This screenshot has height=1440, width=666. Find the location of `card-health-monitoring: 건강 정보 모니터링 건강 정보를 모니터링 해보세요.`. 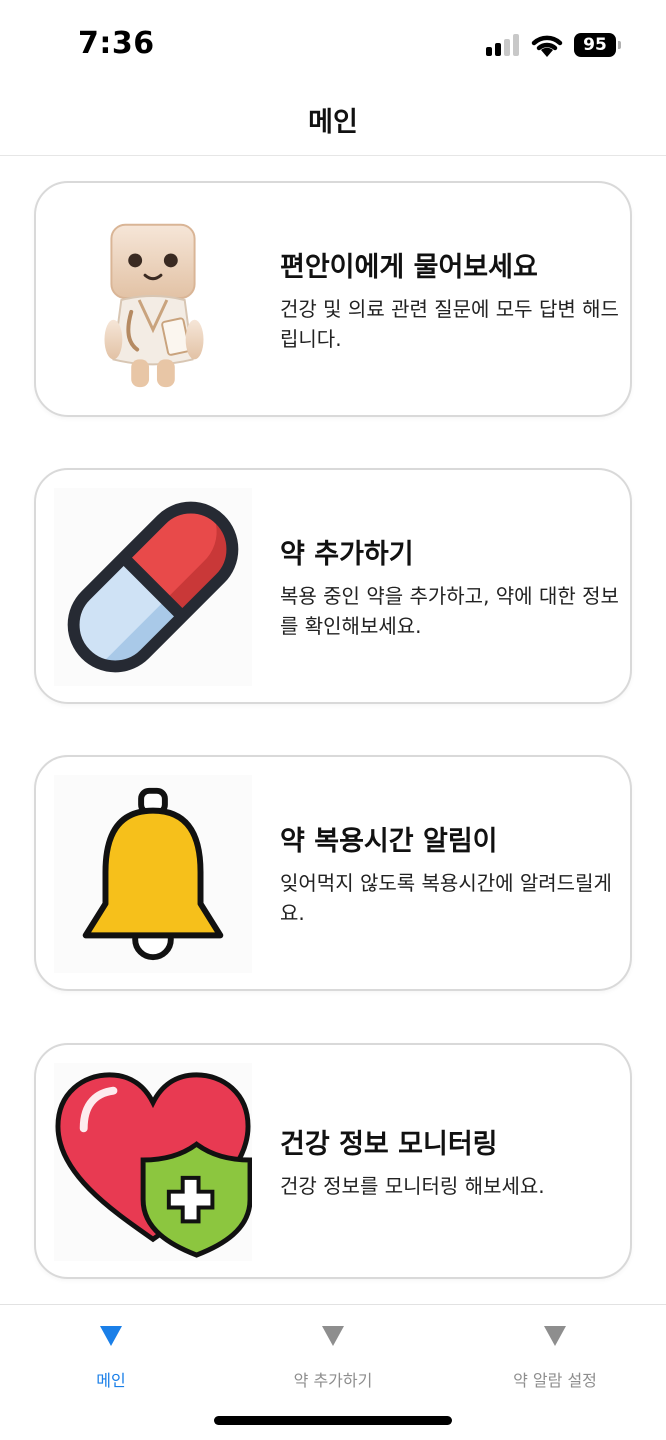

card-health-monitoring: 건강 정보 모니터링 건강 정보를 모니터링 해보세요. is located at coordinates (333, 1161).